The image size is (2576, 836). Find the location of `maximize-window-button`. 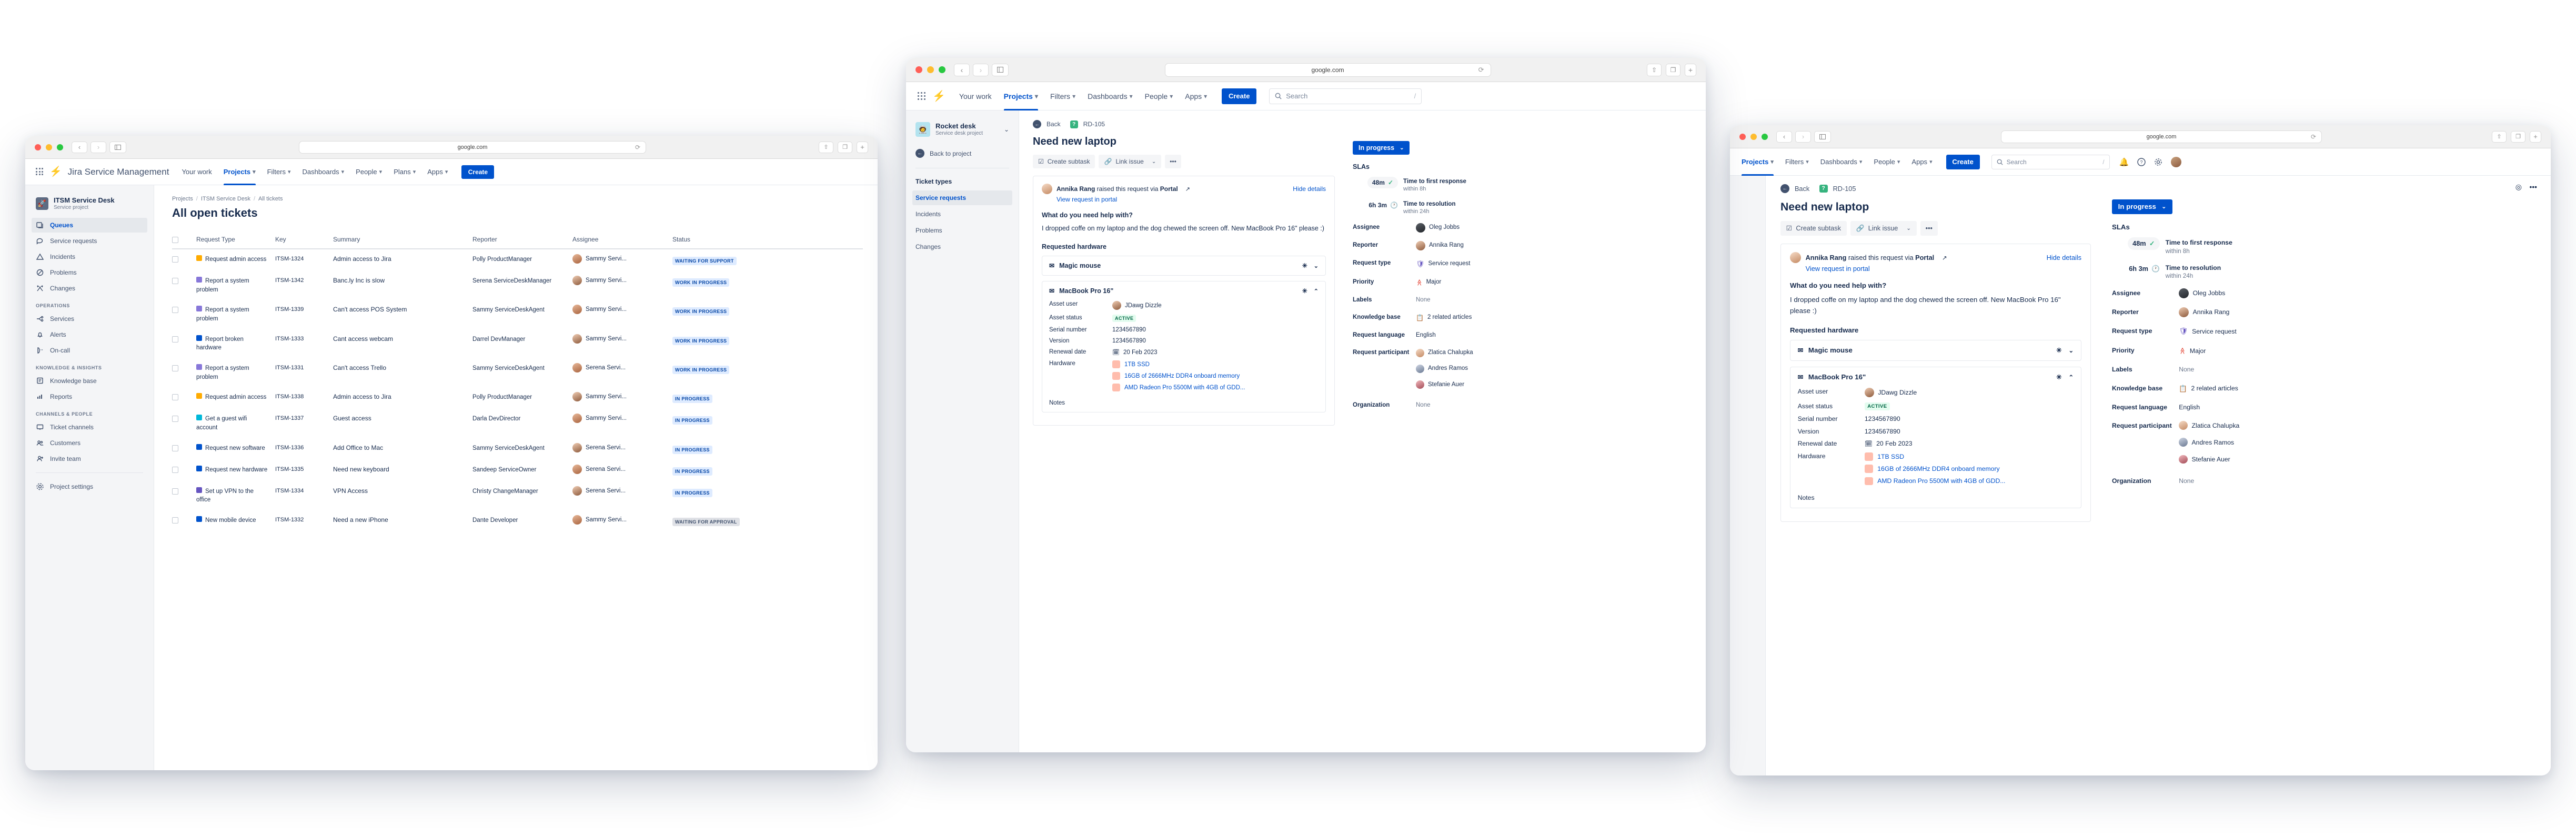

maximize-window-button is located at coordinates (1765, 137).